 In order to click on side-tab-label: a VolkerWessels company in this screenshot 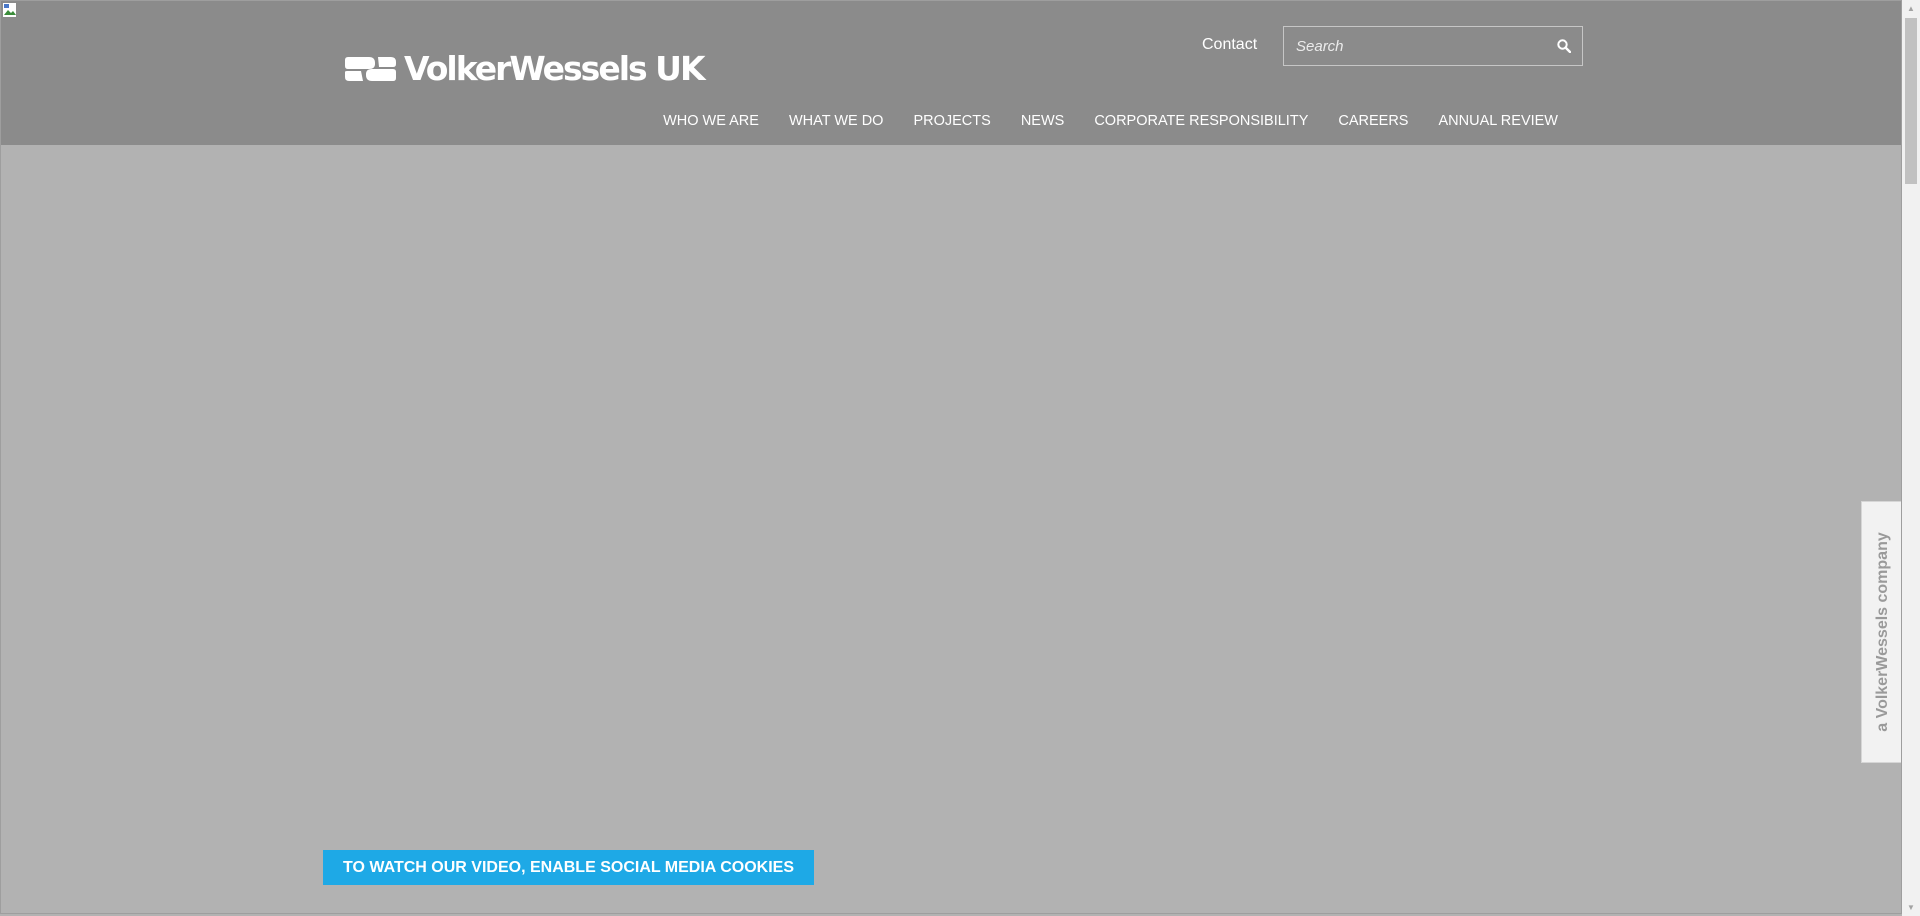, I will do `click(1882, 632)`.